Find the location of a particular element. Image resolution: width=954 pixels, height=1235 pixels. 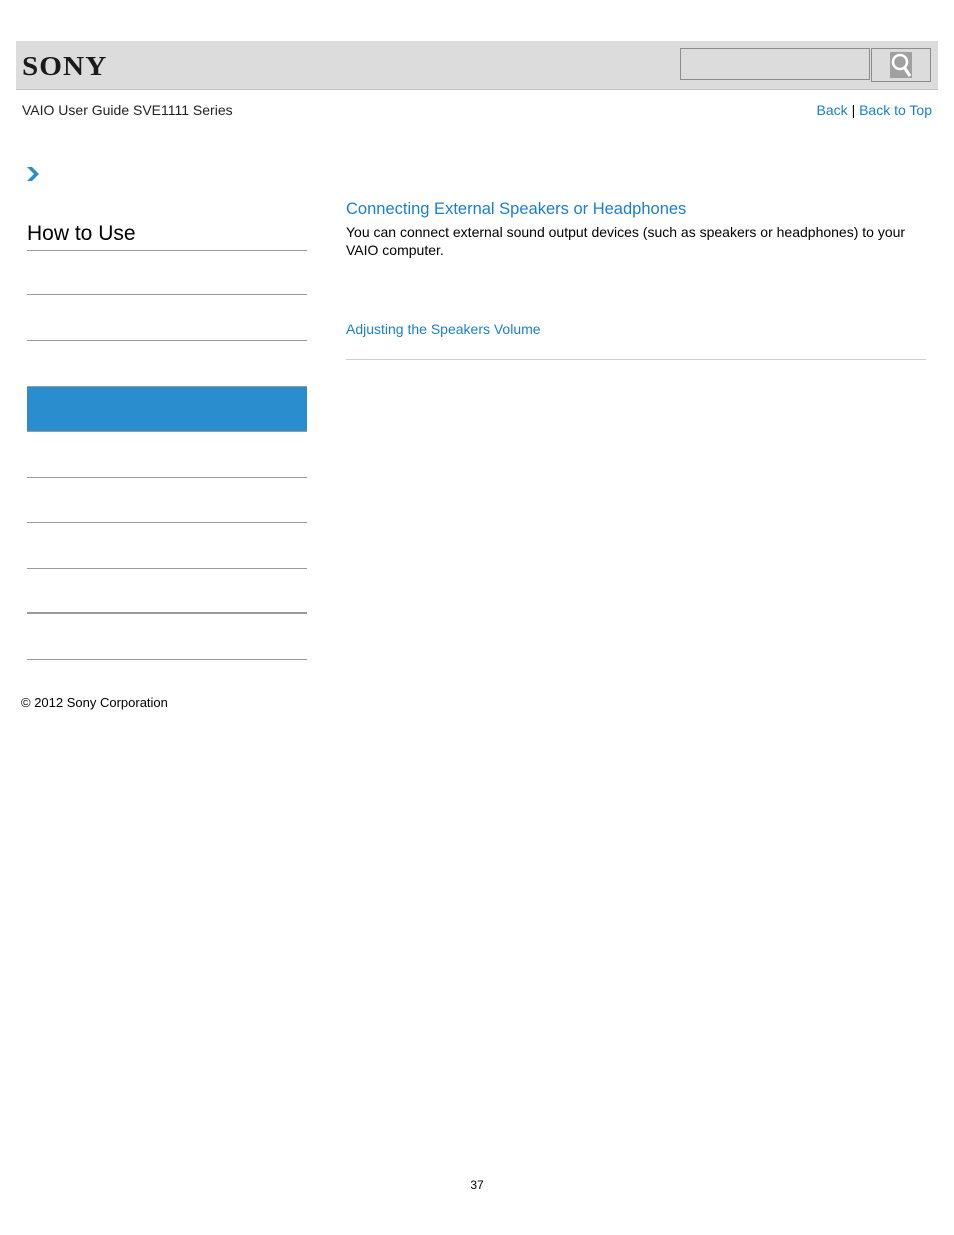

top-links: Back | Back to Top is located at coordinates (874, 110).